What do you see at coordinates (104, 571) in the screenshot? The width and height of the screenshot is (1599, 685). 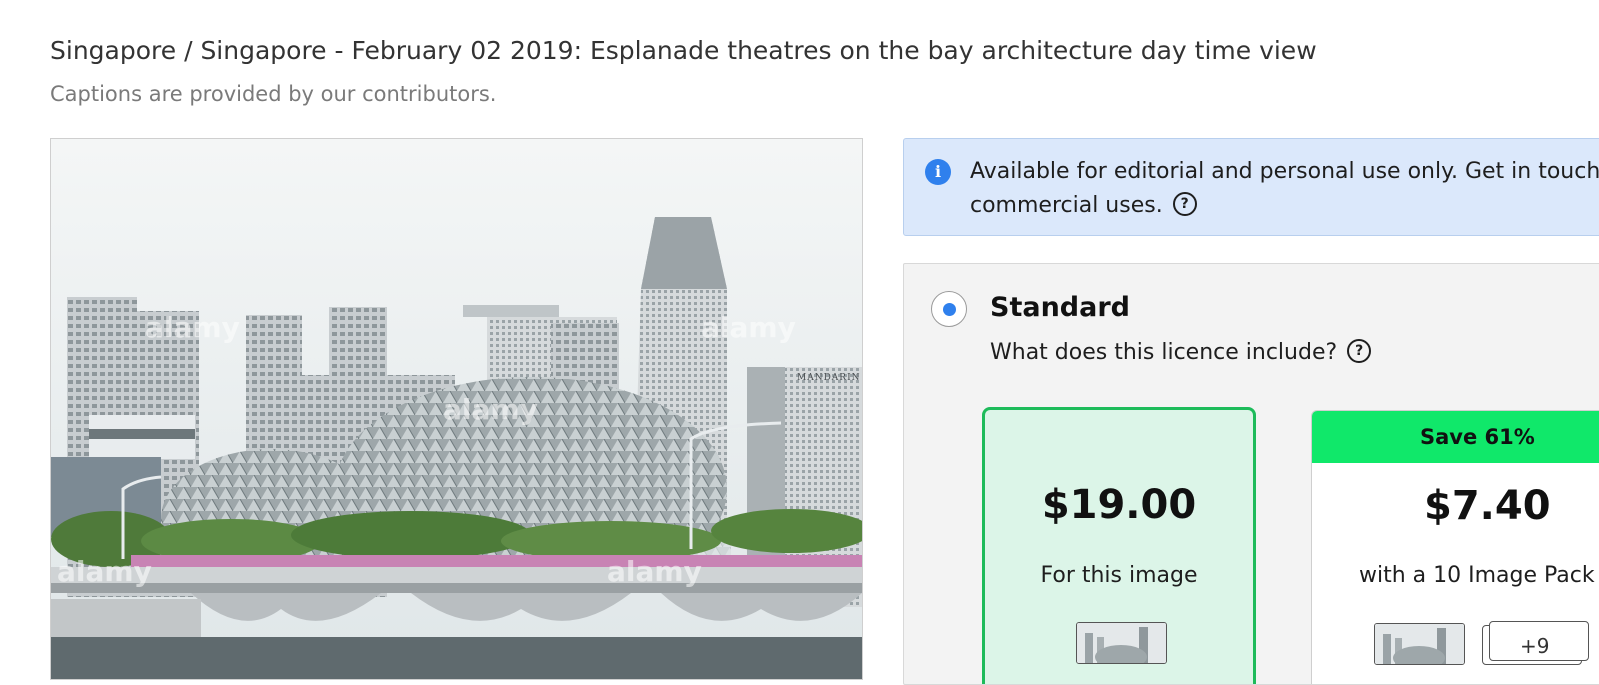 I see `watermark-4: alamy` at bounding box center [104, 571].